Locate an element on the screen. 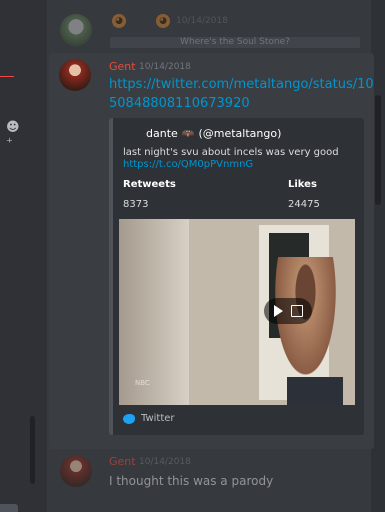  nbc-logo: NBC is located at coordinates (142, 383).